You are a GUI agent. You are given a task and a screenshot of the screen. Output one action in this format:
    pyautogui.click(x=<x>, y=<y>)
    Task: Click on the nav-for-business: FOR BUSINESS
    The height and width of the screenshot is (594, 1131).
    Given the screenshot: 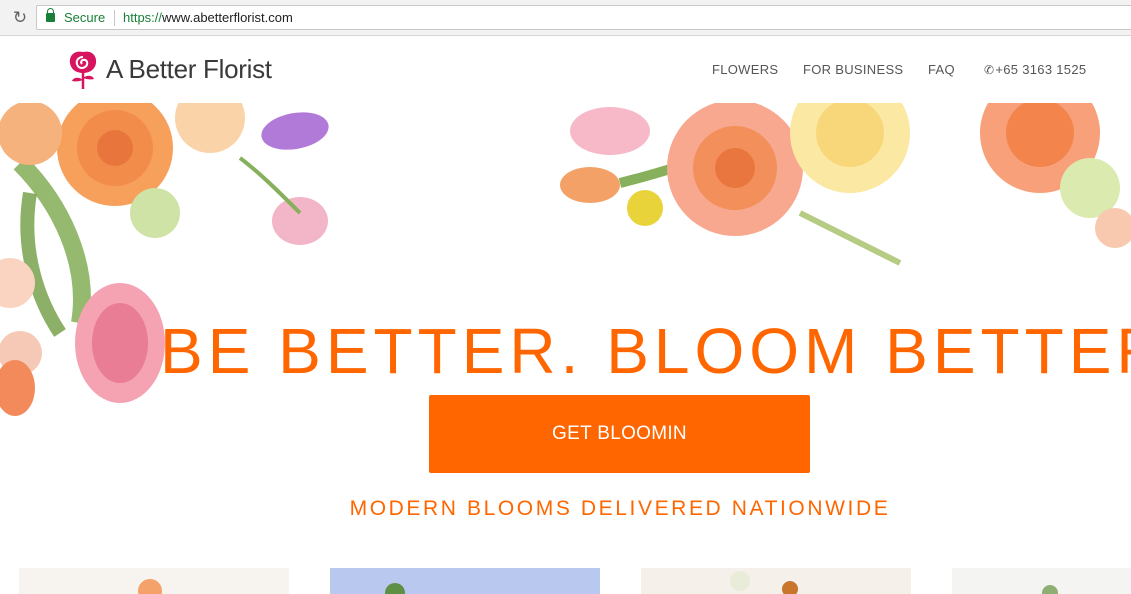 What is the action you would take?
    pyautogui.click(x=853, y=69)
    